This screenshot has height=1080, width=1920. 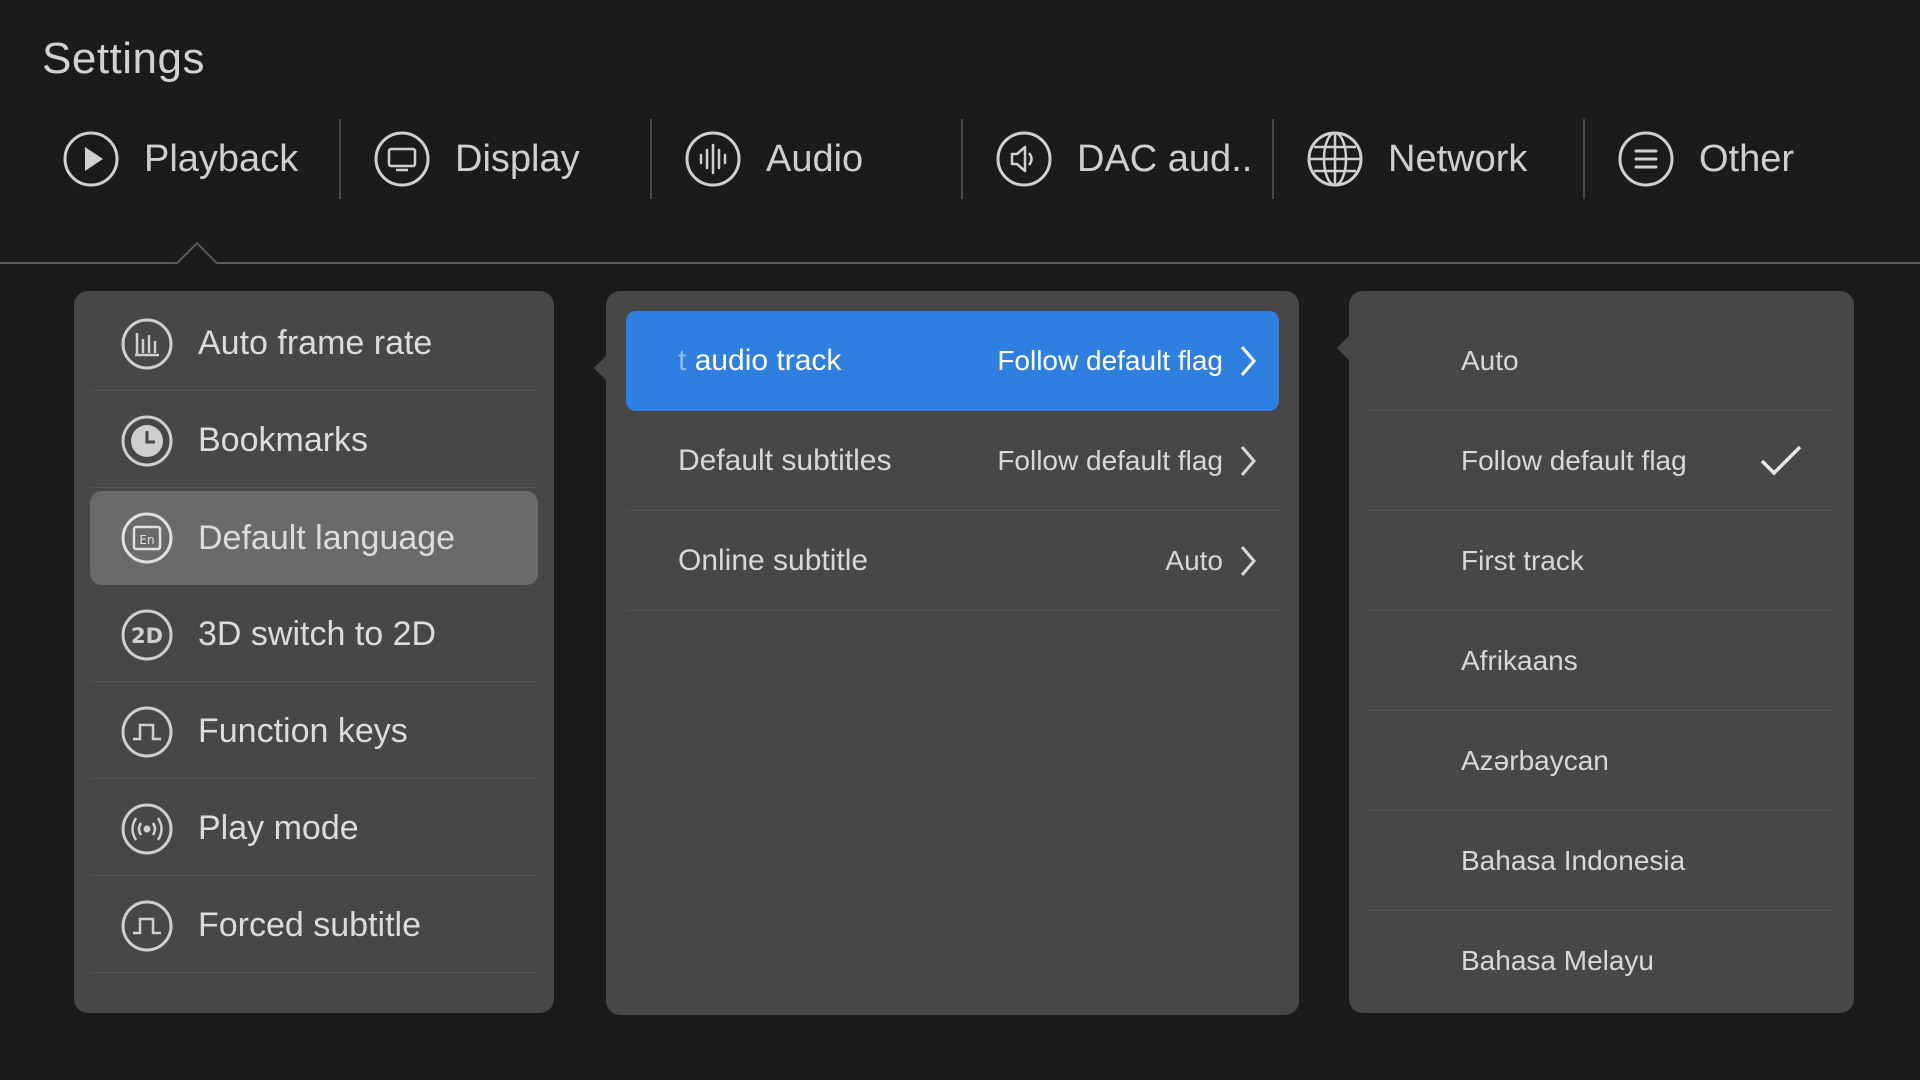 I want to click on active-tab-indicator, so click(x=197, y=263).